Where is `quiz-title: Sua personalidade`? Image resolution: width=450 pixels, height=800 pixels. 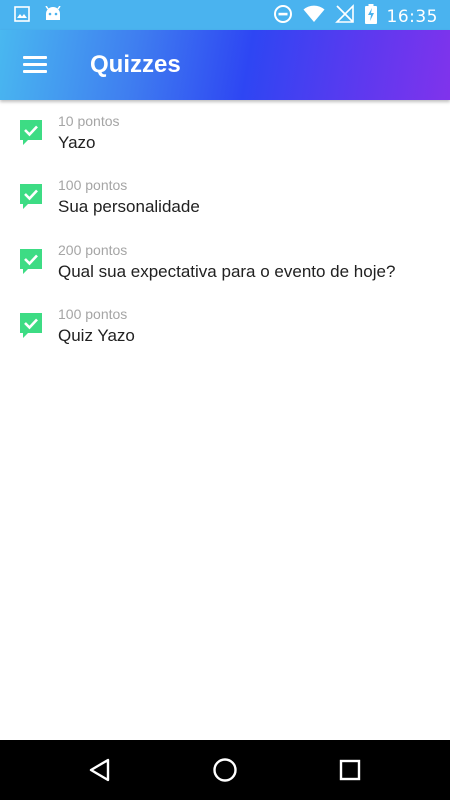
quiz-title: Sua personalidade is located at coordinates (129, 206).